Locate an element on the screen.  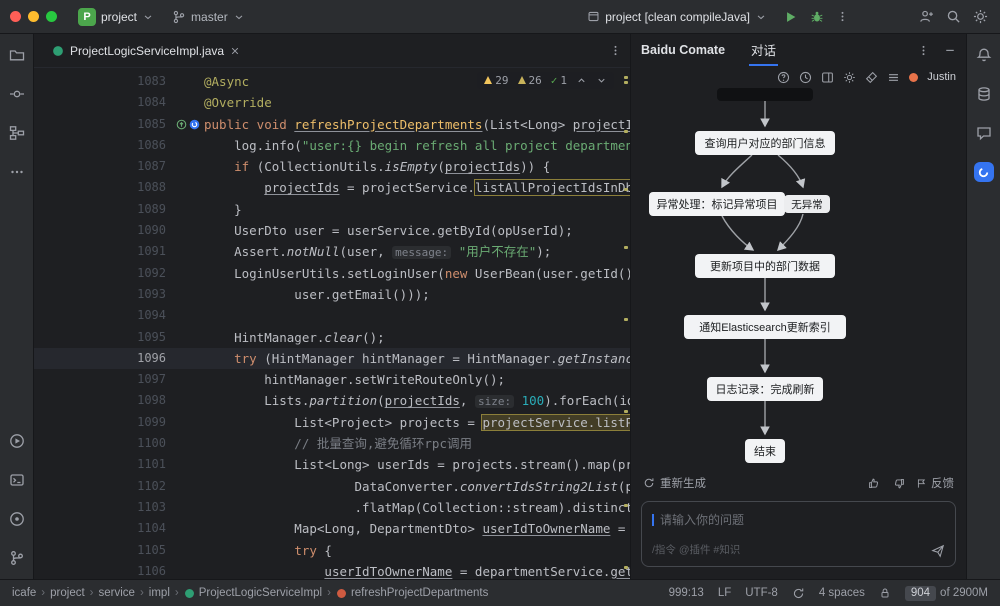
project-selector: P project is located at coordinates (116, 17).